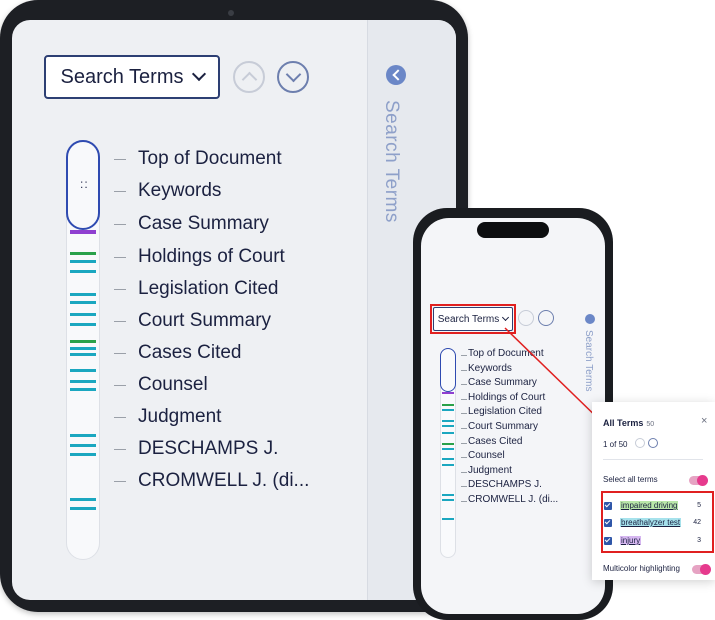 This screenshot has width=715, height=620. What do you see at coordinates (699, 540) in the screenshot?
I see `term-count: 3` at bounding box center [699, 540].